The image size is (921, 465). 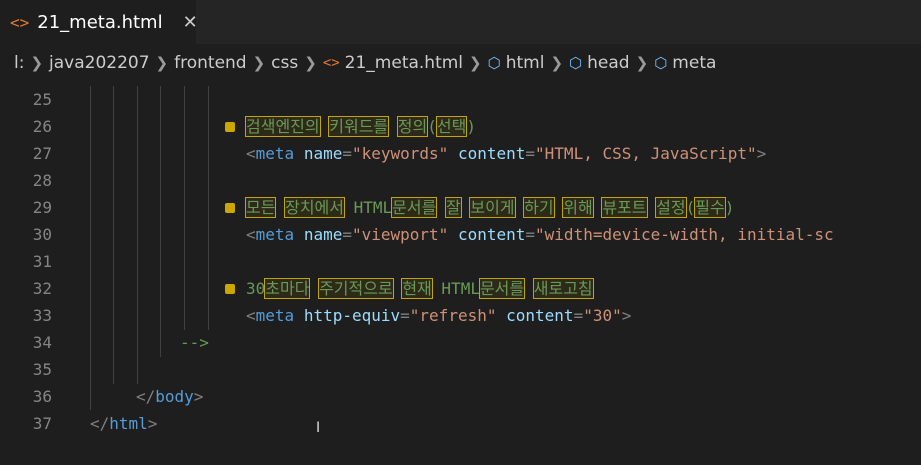 I want to click on code-line: 35, so click(x=460, y=369).